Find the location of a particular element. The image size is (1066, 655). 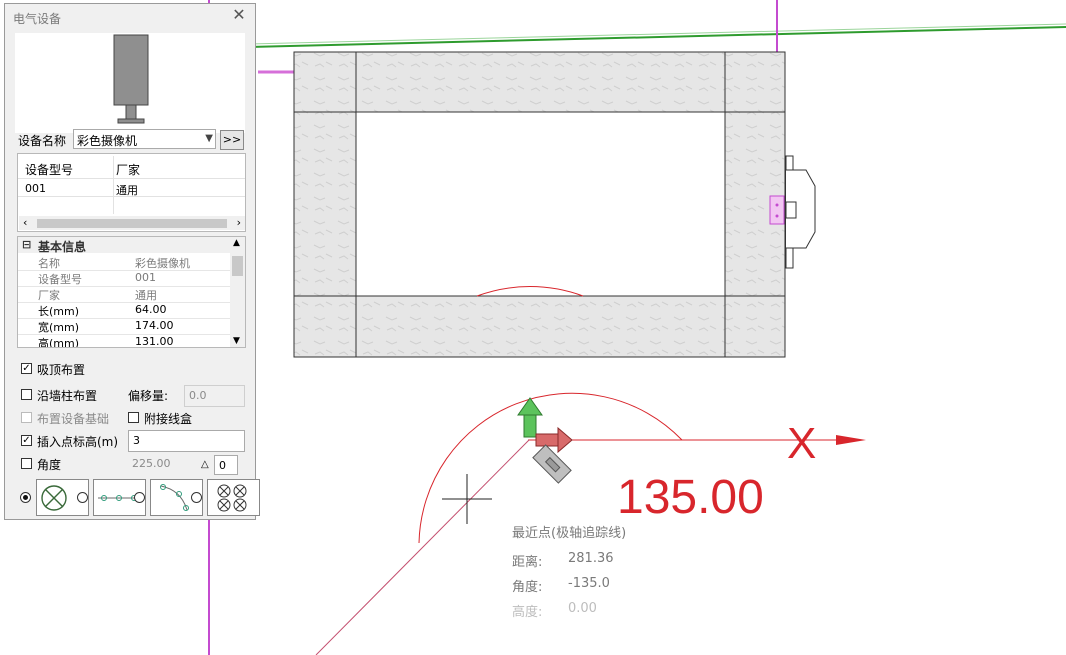

close-icon: ✕ is located at coordinates (239, 15).